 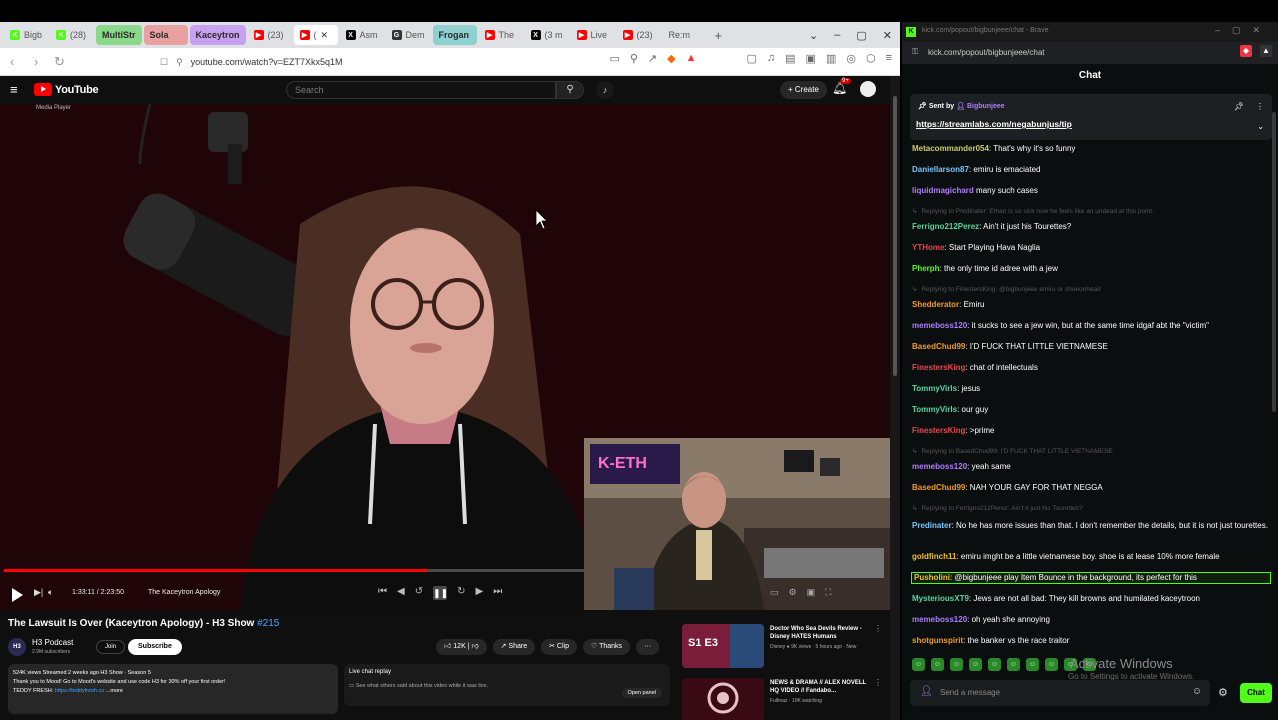 What do you see at coordinates (831, 58) in the screenshot?
I see `wallet-icon: ▥` at bounding box center [831, 58].